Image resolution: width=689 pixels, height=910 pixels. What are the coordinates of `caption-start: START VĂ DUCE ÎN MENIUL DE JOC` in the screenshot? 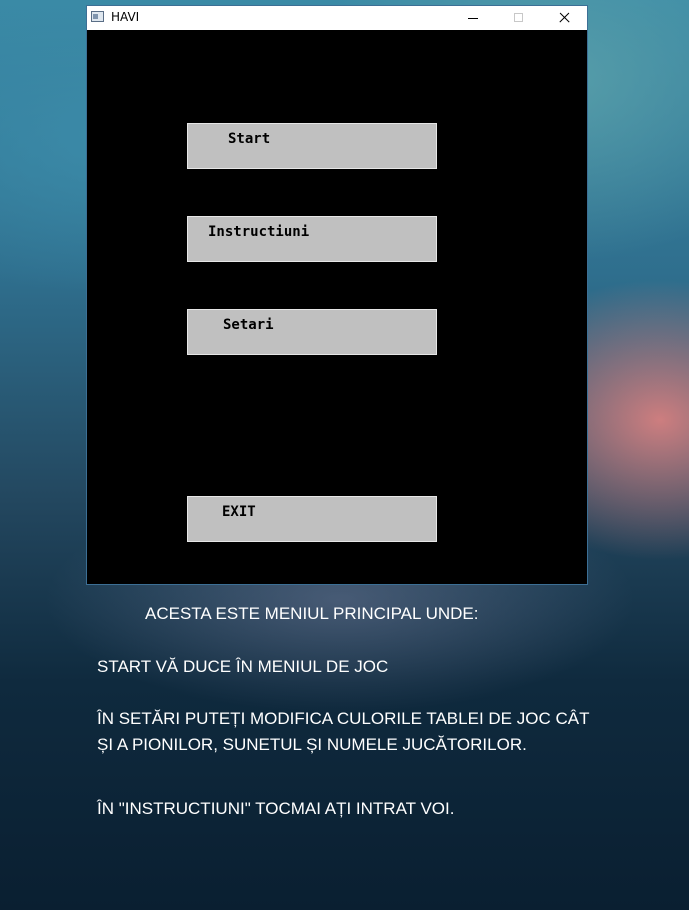 It's located at (243, 666).